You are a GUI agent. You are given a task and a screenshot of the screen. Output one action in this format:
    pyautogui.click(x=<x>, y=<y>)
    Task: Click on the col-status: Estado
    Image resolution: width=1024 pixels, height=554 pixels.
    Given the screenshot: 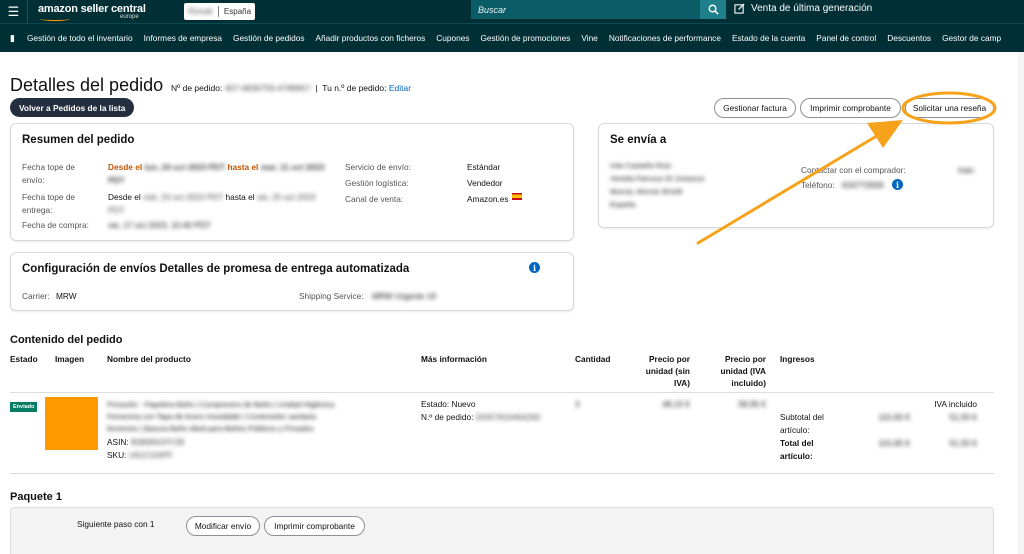 What is the action you would take?
    pyautogui.click(x=24, y=359)
    